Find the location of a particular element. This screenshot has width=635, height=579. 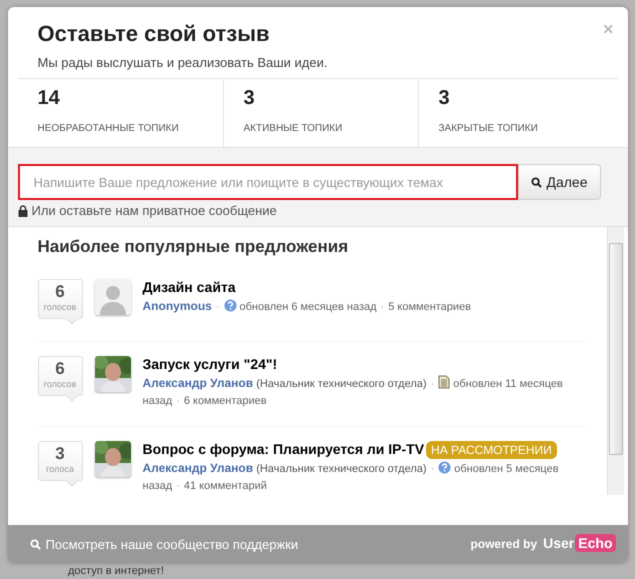

avatar-icon is located at coordinates (112, 296).